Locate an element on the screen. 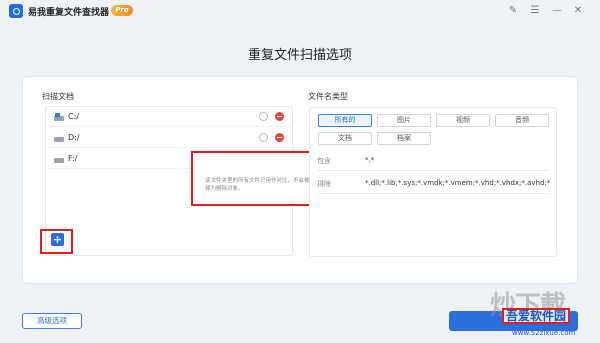  title-bar: 易我重复文件查找器 Pro ✎ ☰ — ✕ is located at coordinates (300, 11).